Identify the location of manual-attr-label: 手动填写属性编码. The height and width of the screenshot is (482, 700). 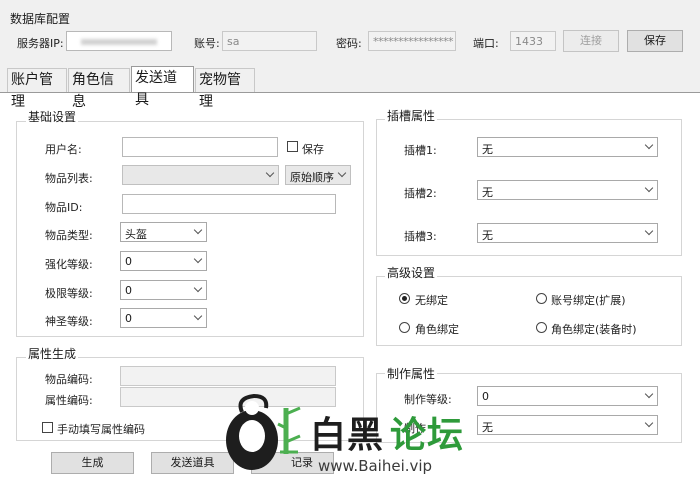
(101, 429).